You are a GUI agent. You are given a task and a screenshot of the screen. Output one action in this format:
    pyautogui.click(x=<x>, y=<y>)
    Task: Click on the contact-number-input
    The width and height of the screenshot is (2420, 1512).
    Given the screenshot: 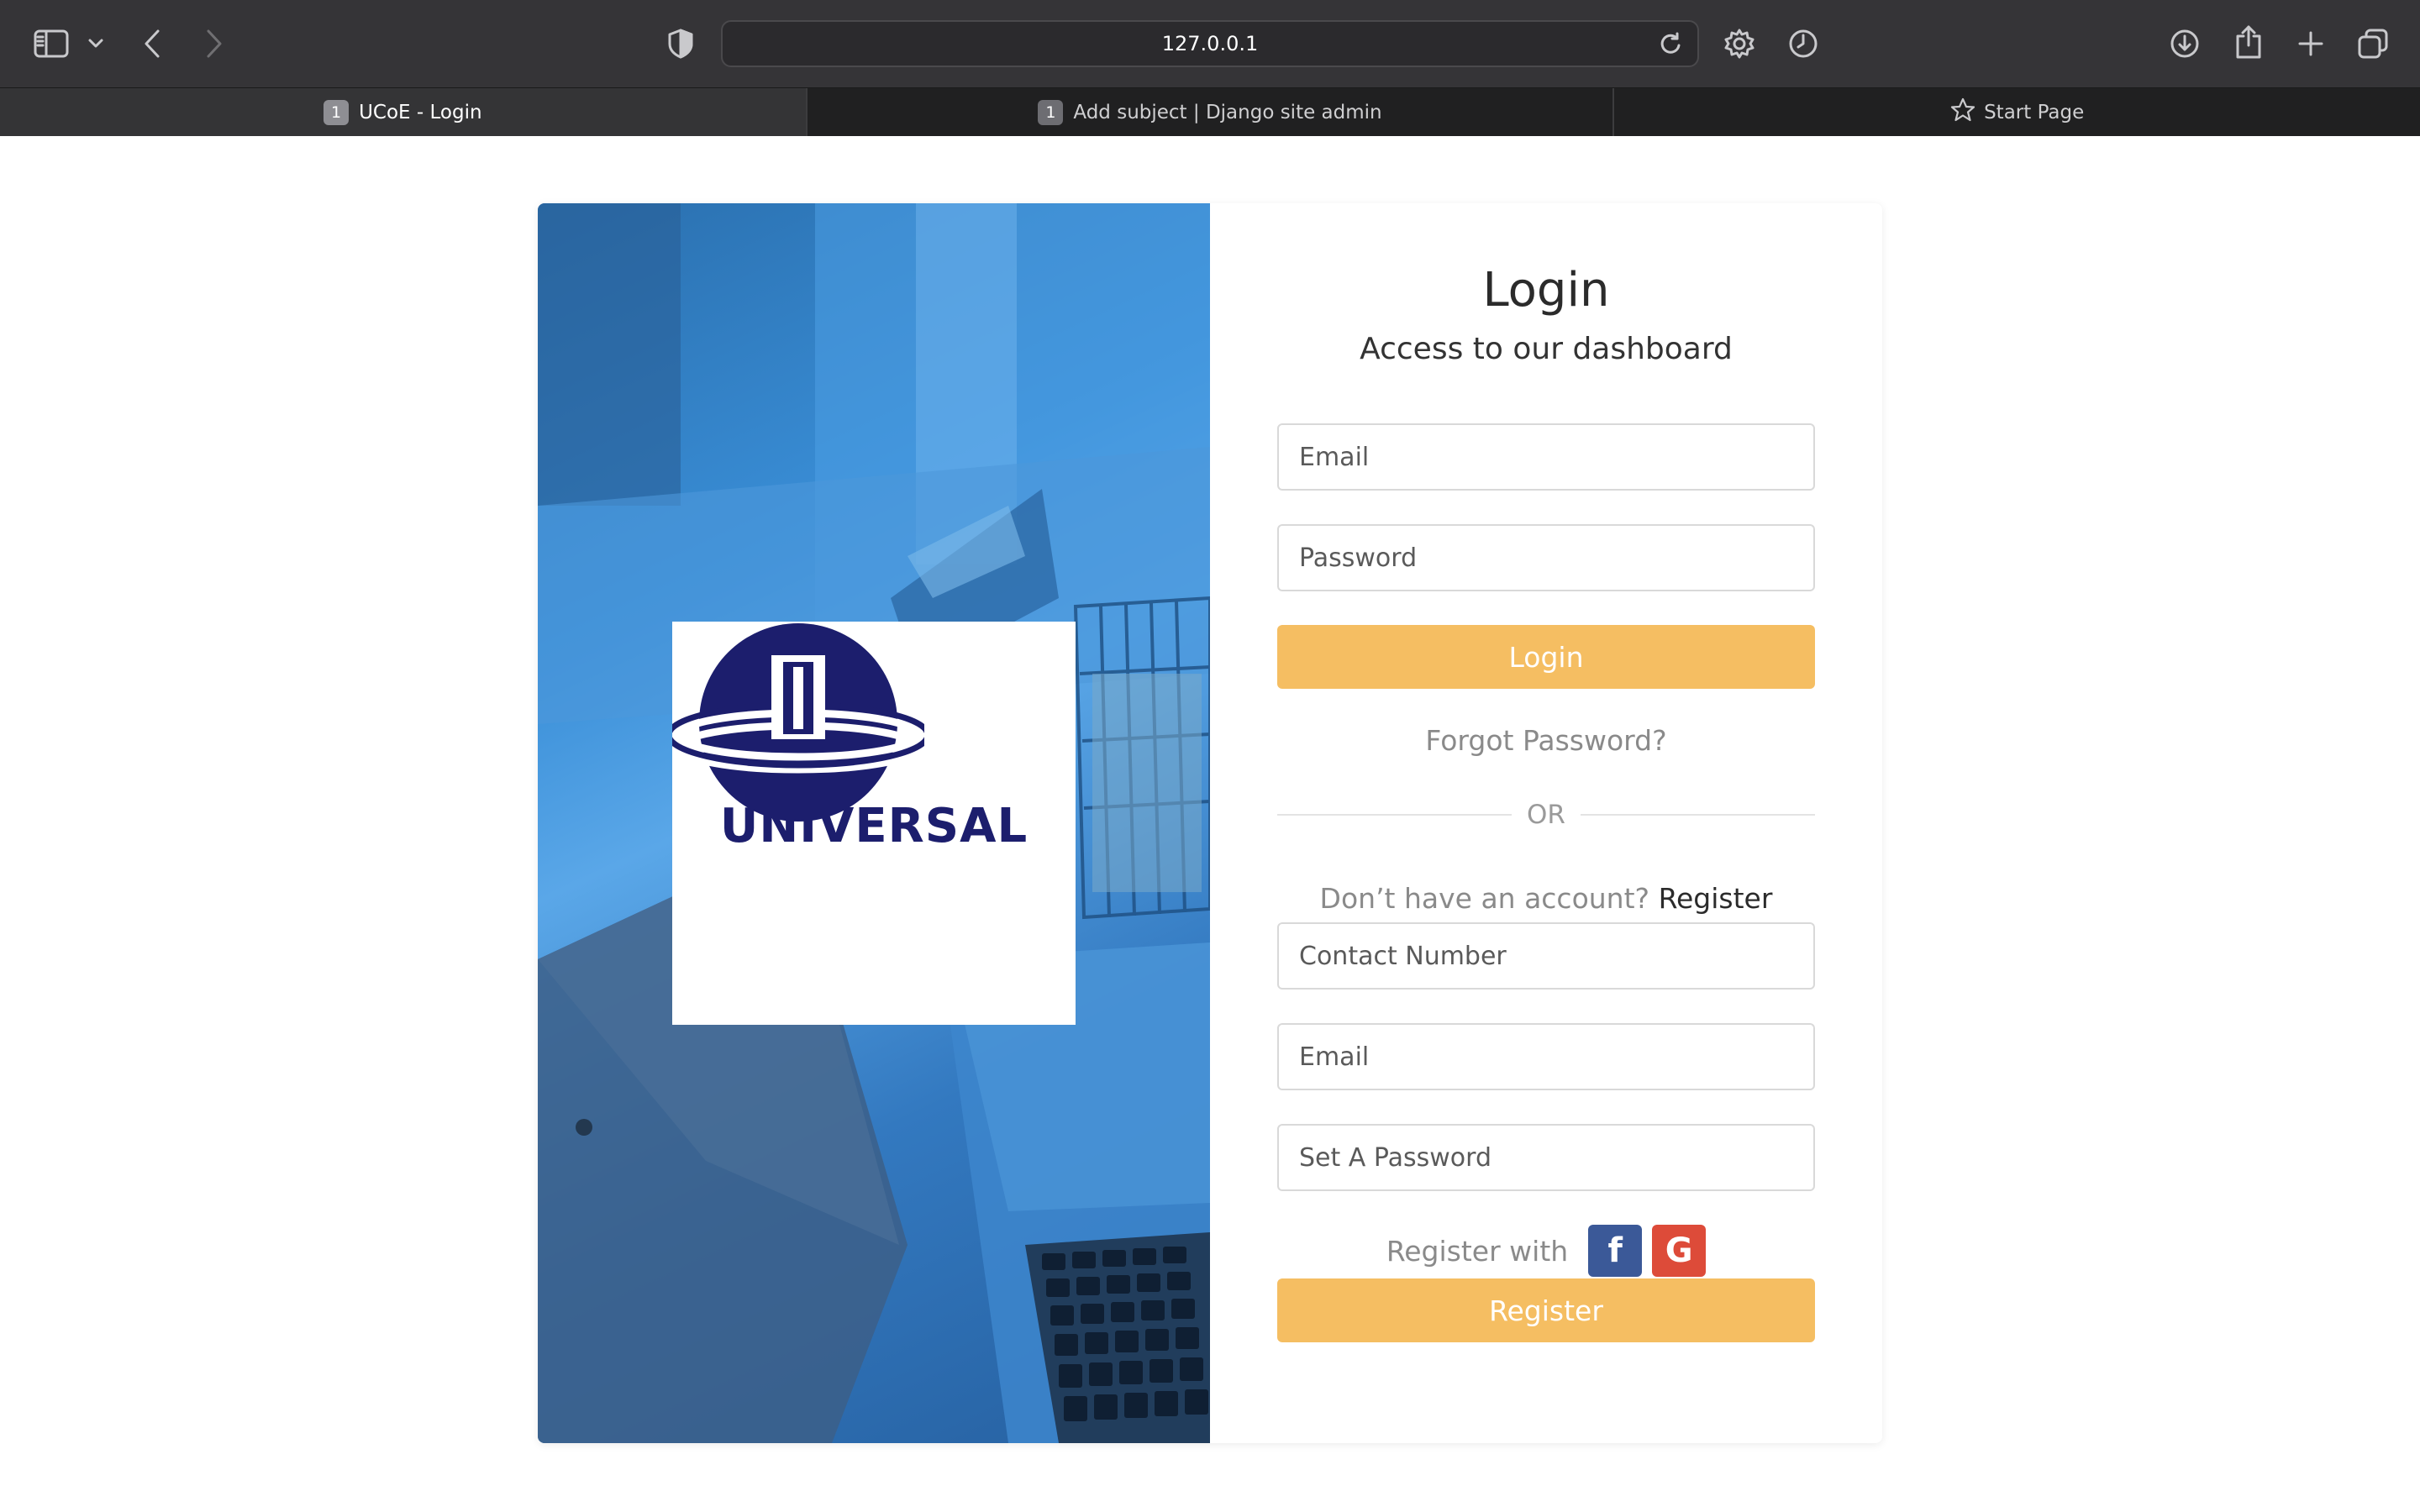 What is the action you would take?
    pyautogui.click(x=1546, y=956)
    